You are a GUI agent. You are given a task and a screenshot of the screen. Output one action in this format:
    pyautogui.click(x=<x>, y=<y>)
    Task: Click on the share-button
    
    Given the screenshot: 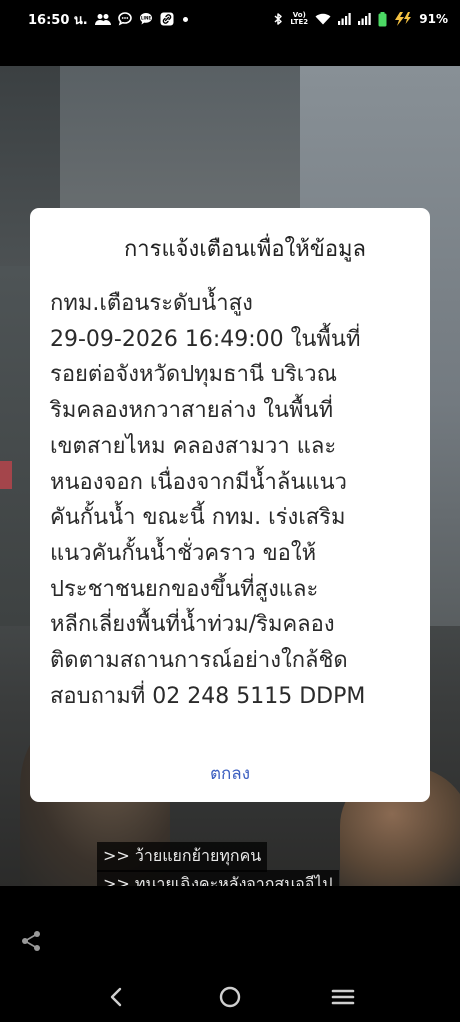 What is the action you would take?
    pyautogui.click(x=31, y=941)
    